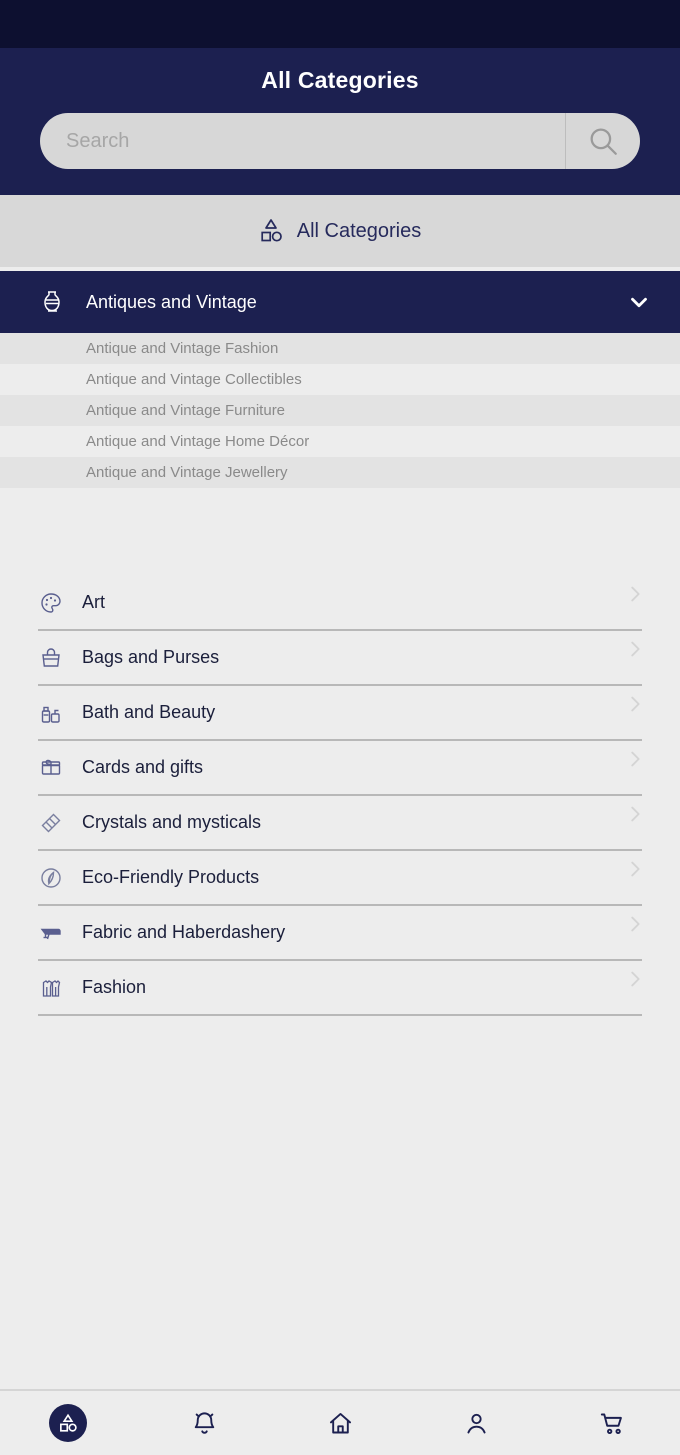  I want to click on page-title: All Categories, so click(340, 80).